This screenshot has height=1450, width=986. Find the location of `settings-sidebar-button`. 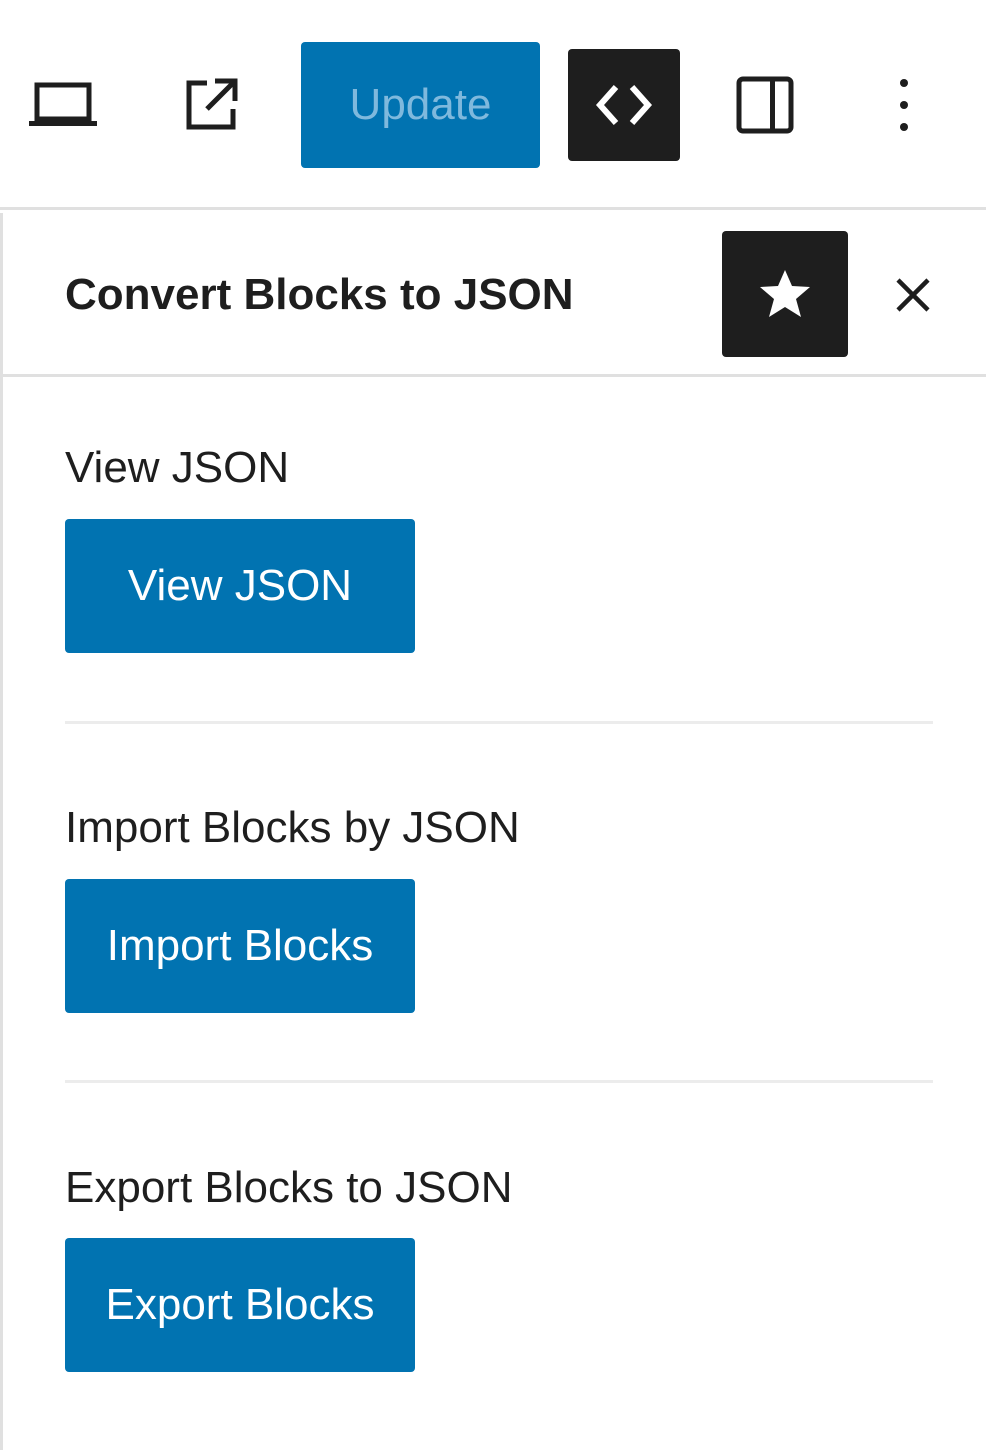

settings-sidebar-button is located at coordinates (765, 105).